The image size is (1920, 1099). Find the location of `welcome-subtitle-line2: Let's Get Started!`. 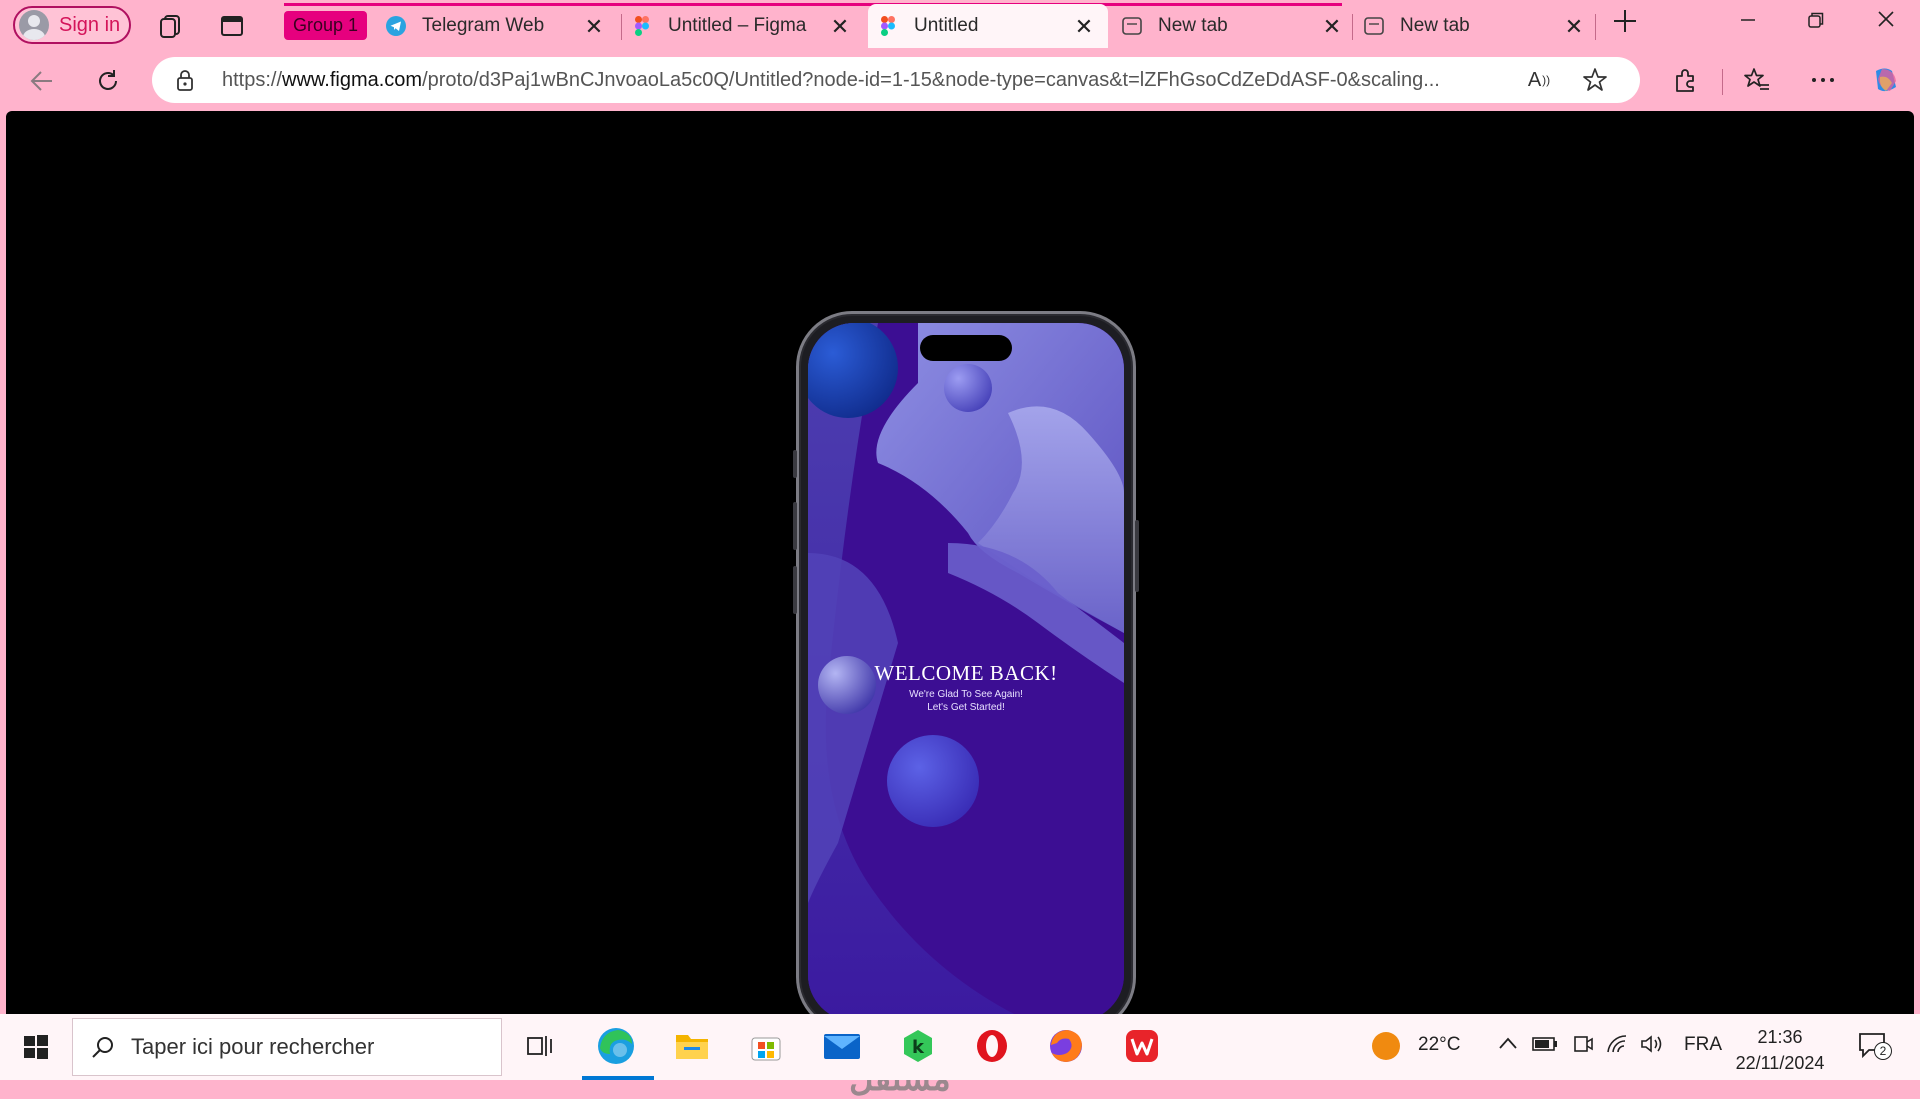

welcome-subtitle-line2: Let's Get Started! is located at coordinates (966, 707).